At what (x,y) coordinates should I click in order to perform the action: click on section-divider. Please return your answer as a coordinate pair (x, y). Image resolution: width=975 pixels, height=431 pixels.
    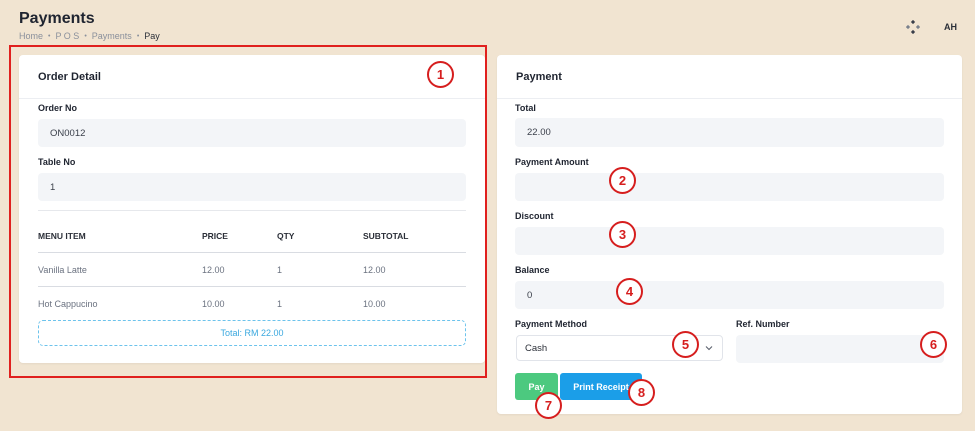
    Looking at the image, I should click on (252, 210).